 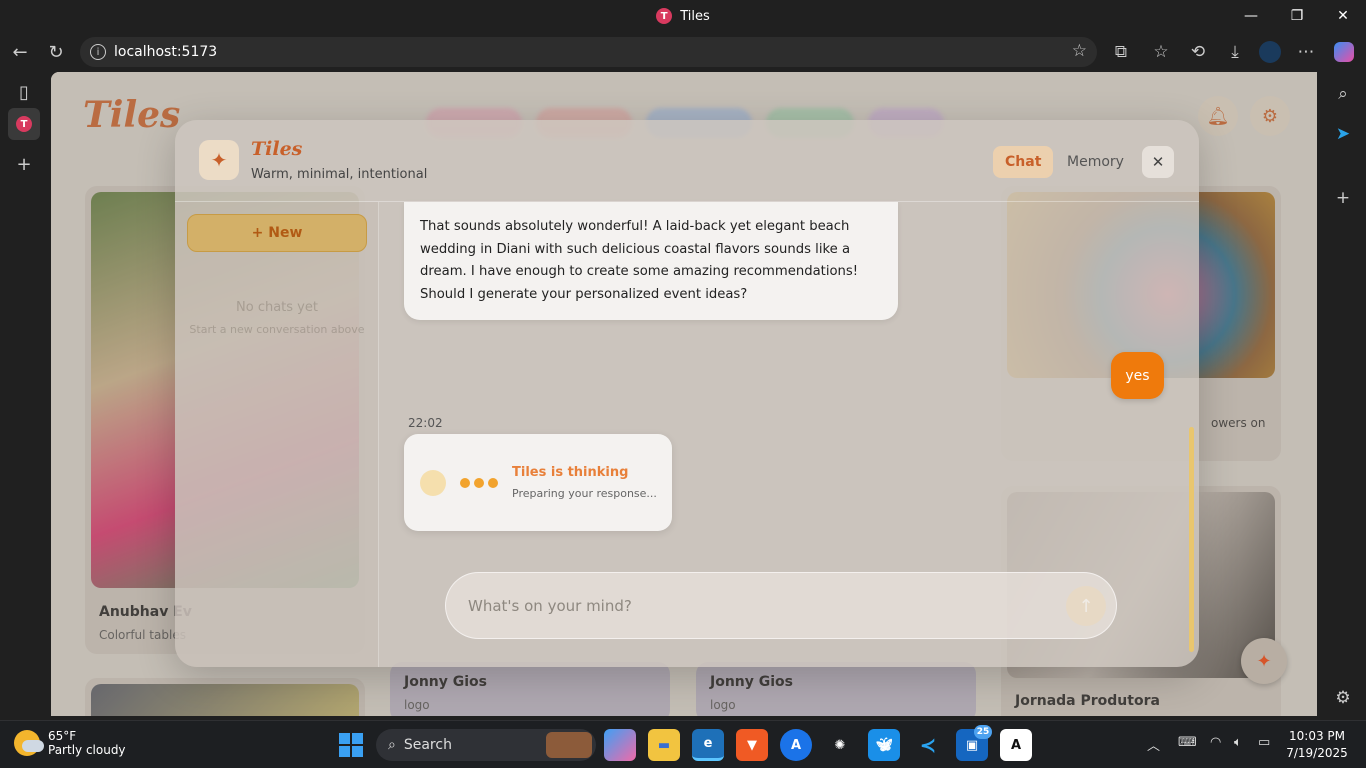 I want to click on sparkle-icon: ✦, so click(x=219, y=160).